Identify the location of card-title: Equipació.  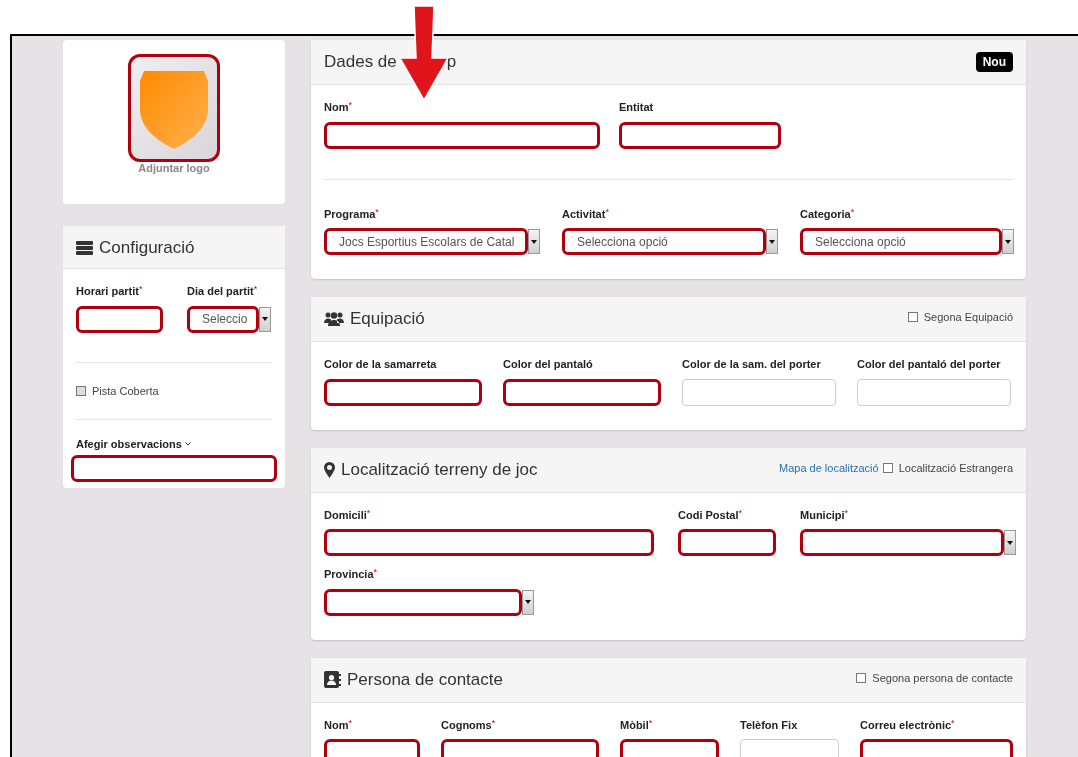
(387, 319).